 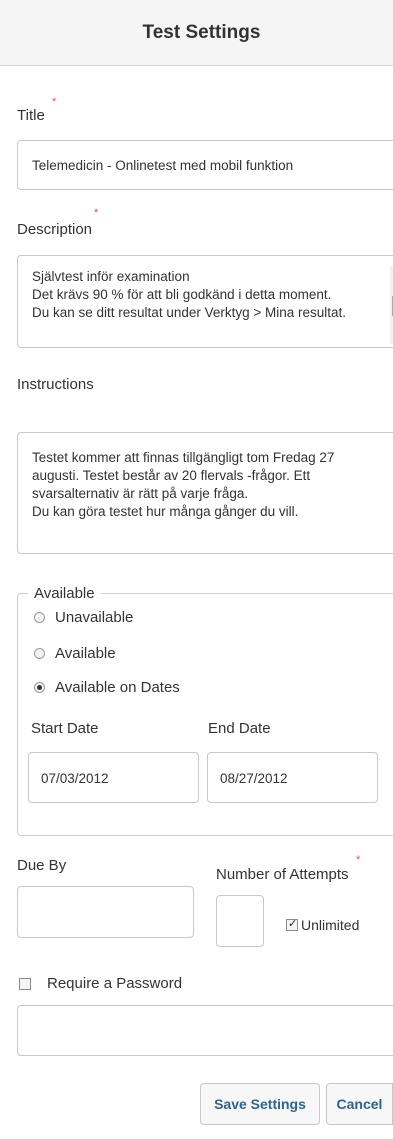 I want to click on start-date-label: Start Date, so click(x=65, y=728).